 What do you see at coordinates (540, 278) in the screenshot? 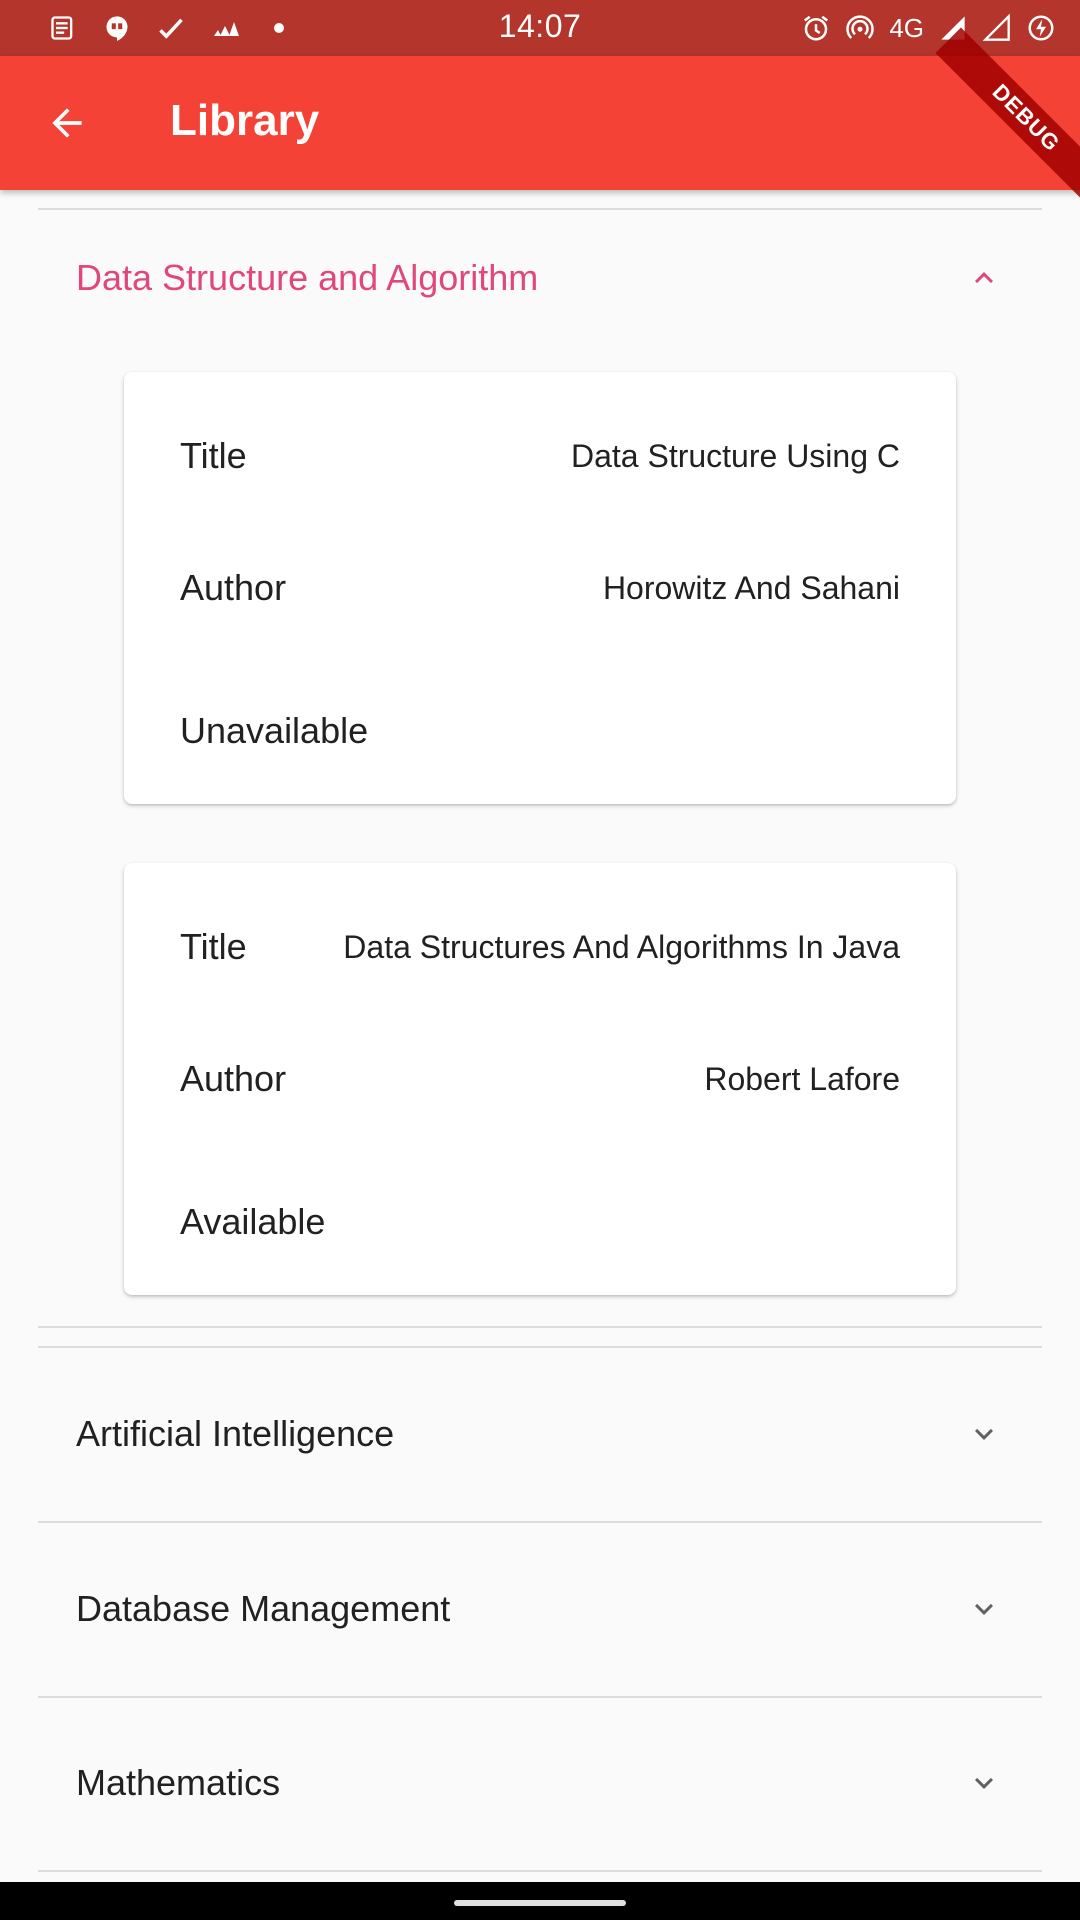
I see `section-header-data-structure: Data Structure and Algorithm` at bounding box center [540, 278].